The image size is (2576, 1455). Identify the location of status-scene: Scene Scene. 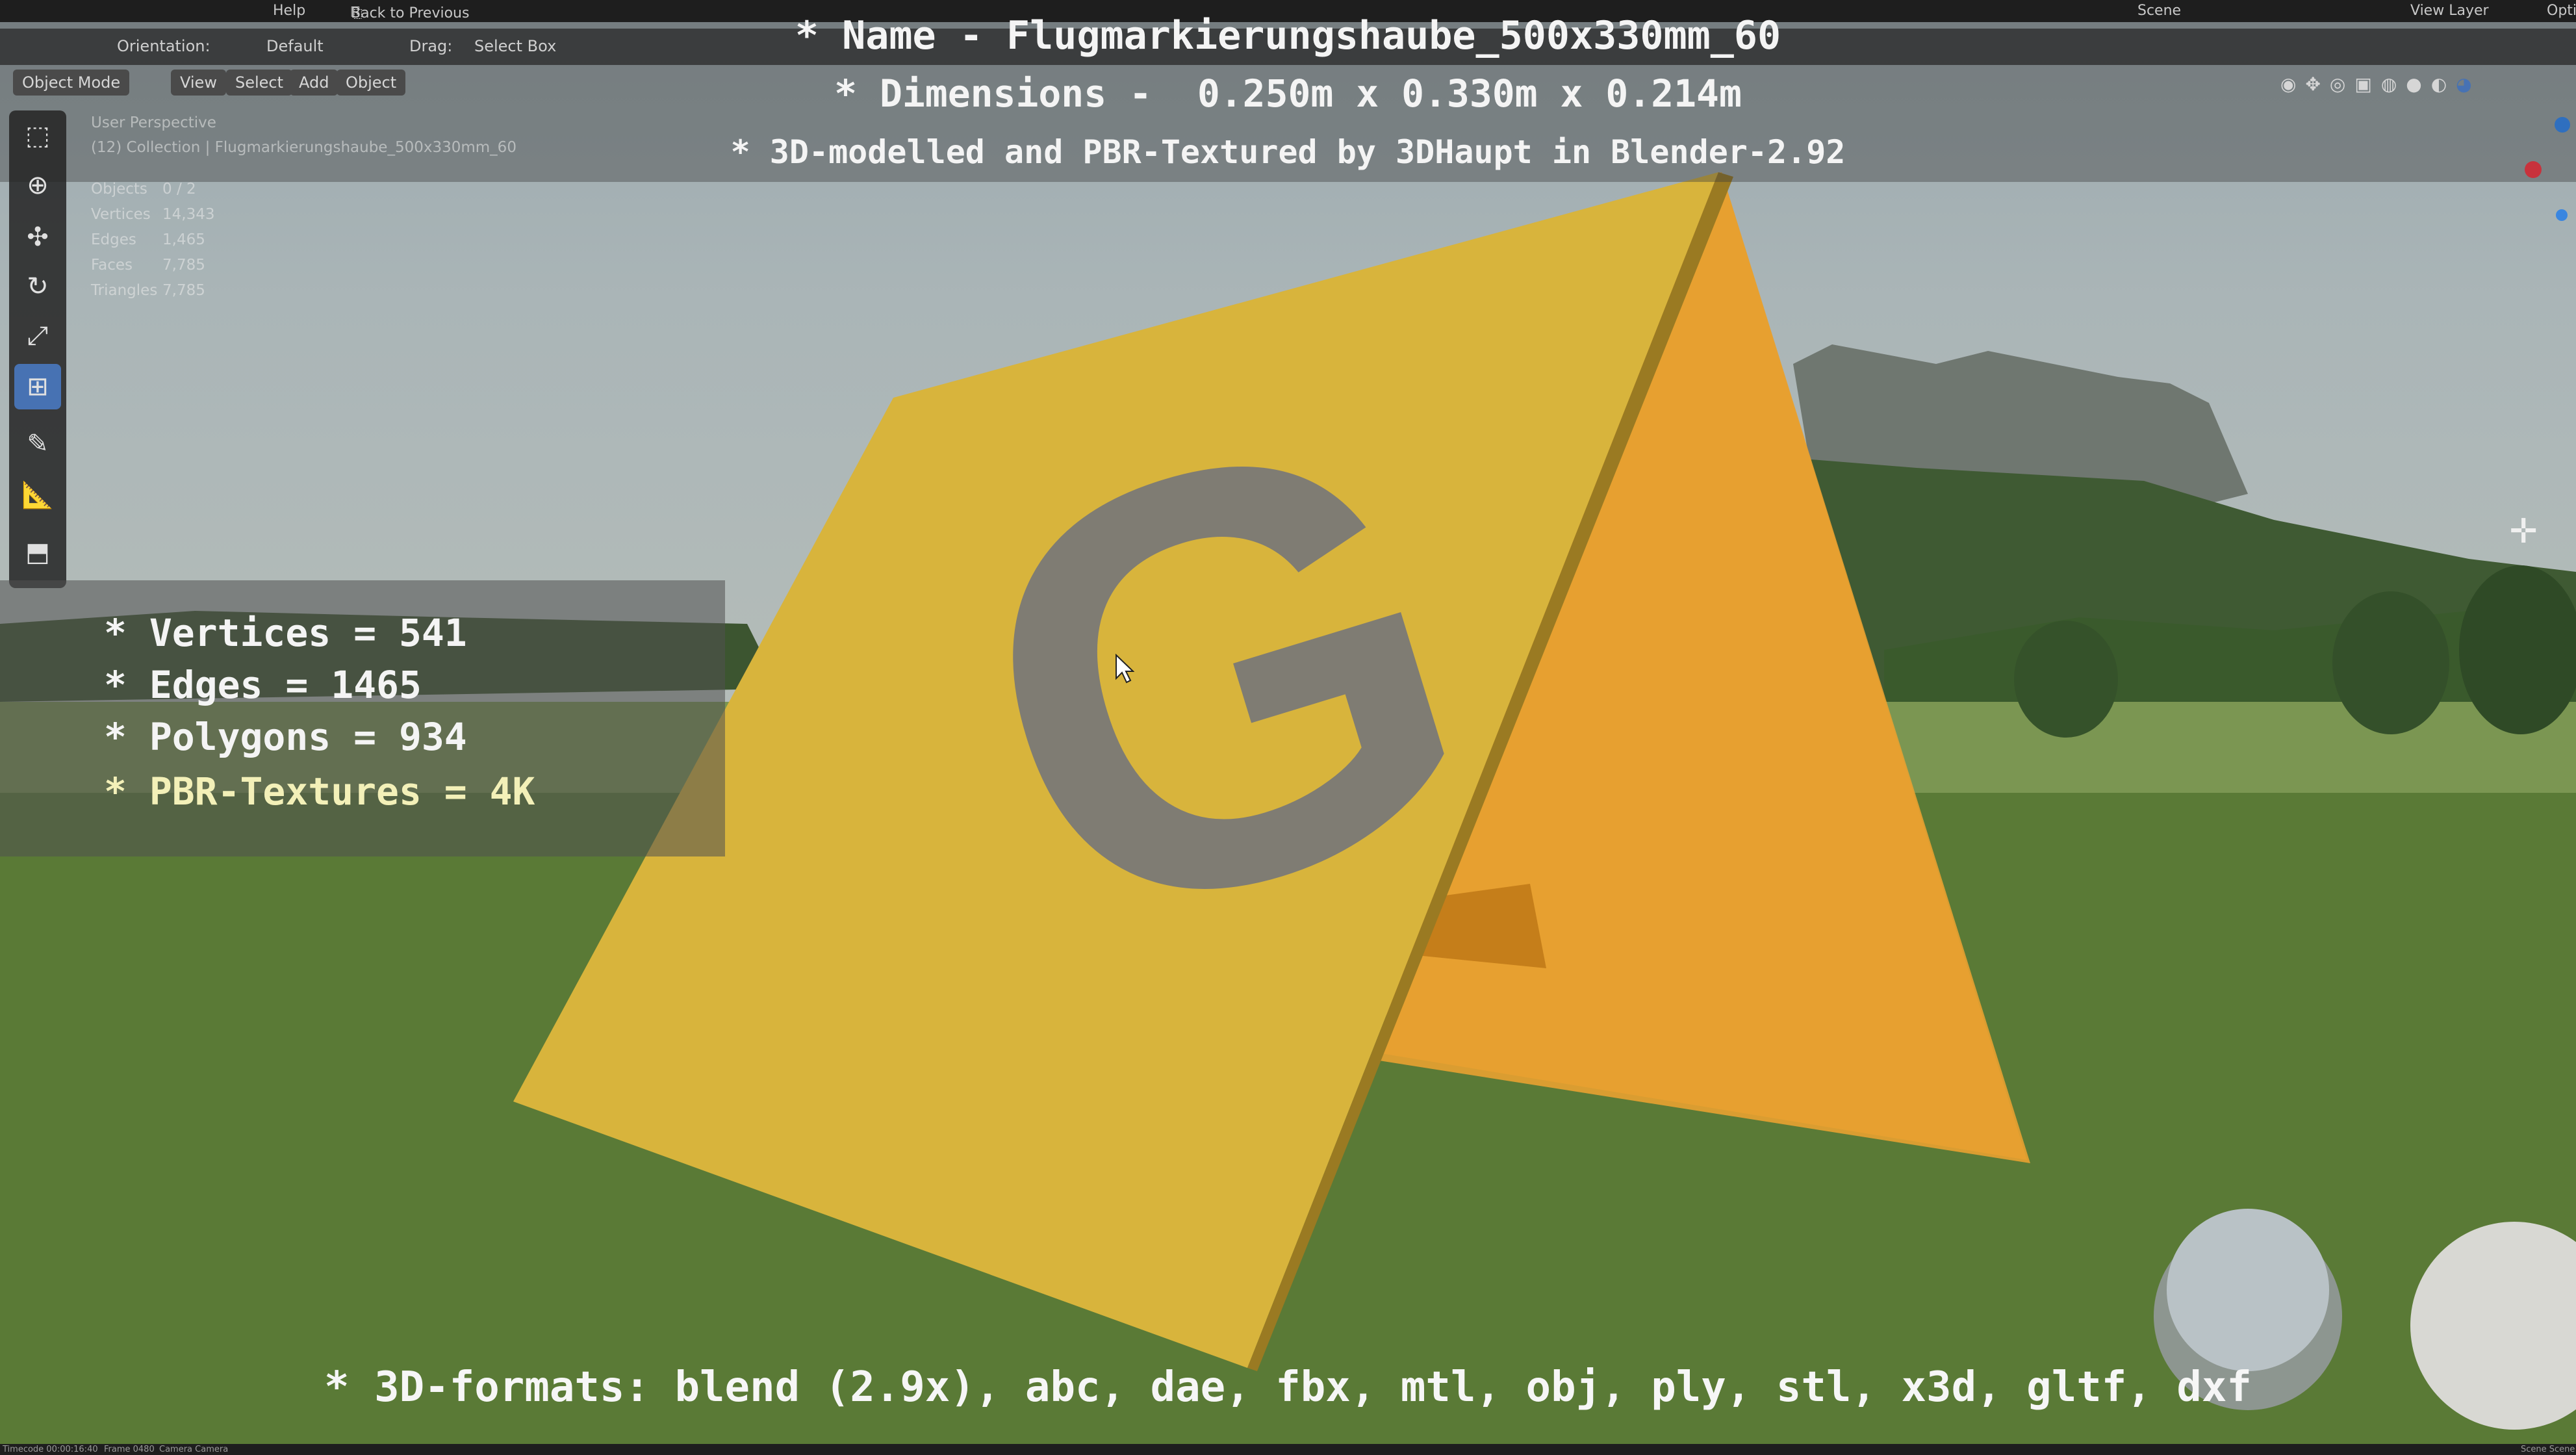
(2548, 1450).